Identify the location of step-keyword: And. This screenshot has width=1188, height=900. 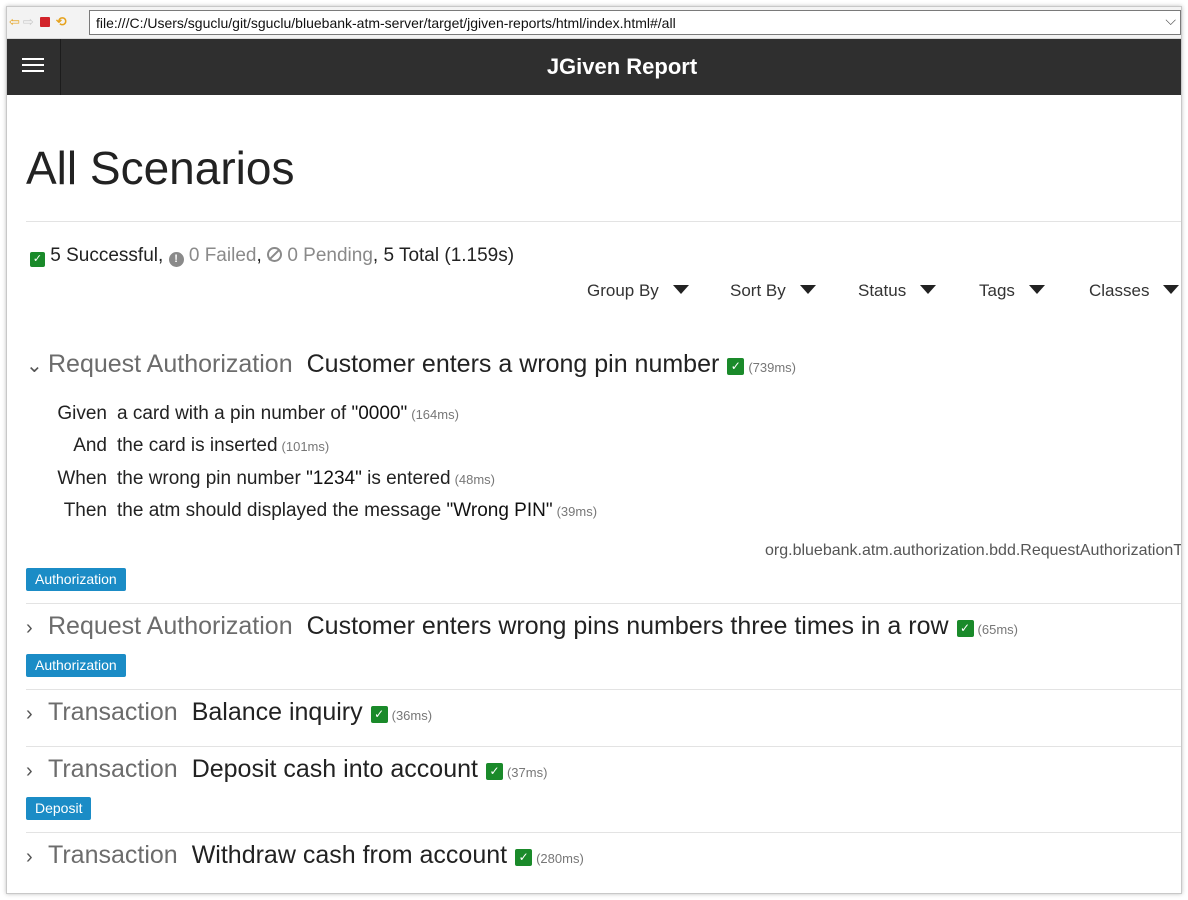
(90, 445).